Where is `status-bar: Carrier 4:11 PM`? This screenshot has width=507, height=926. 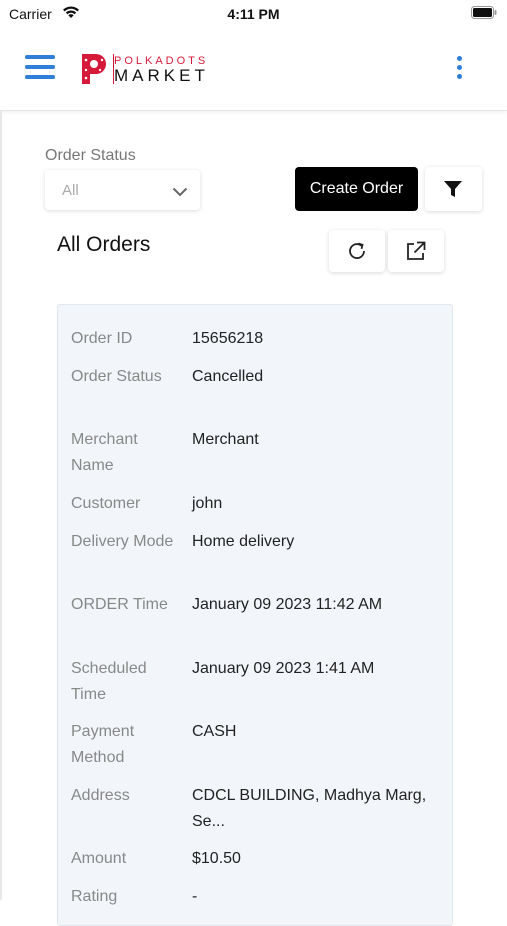
status-bar: Carrier 4:11 PM is located at coordinates (253, 15).